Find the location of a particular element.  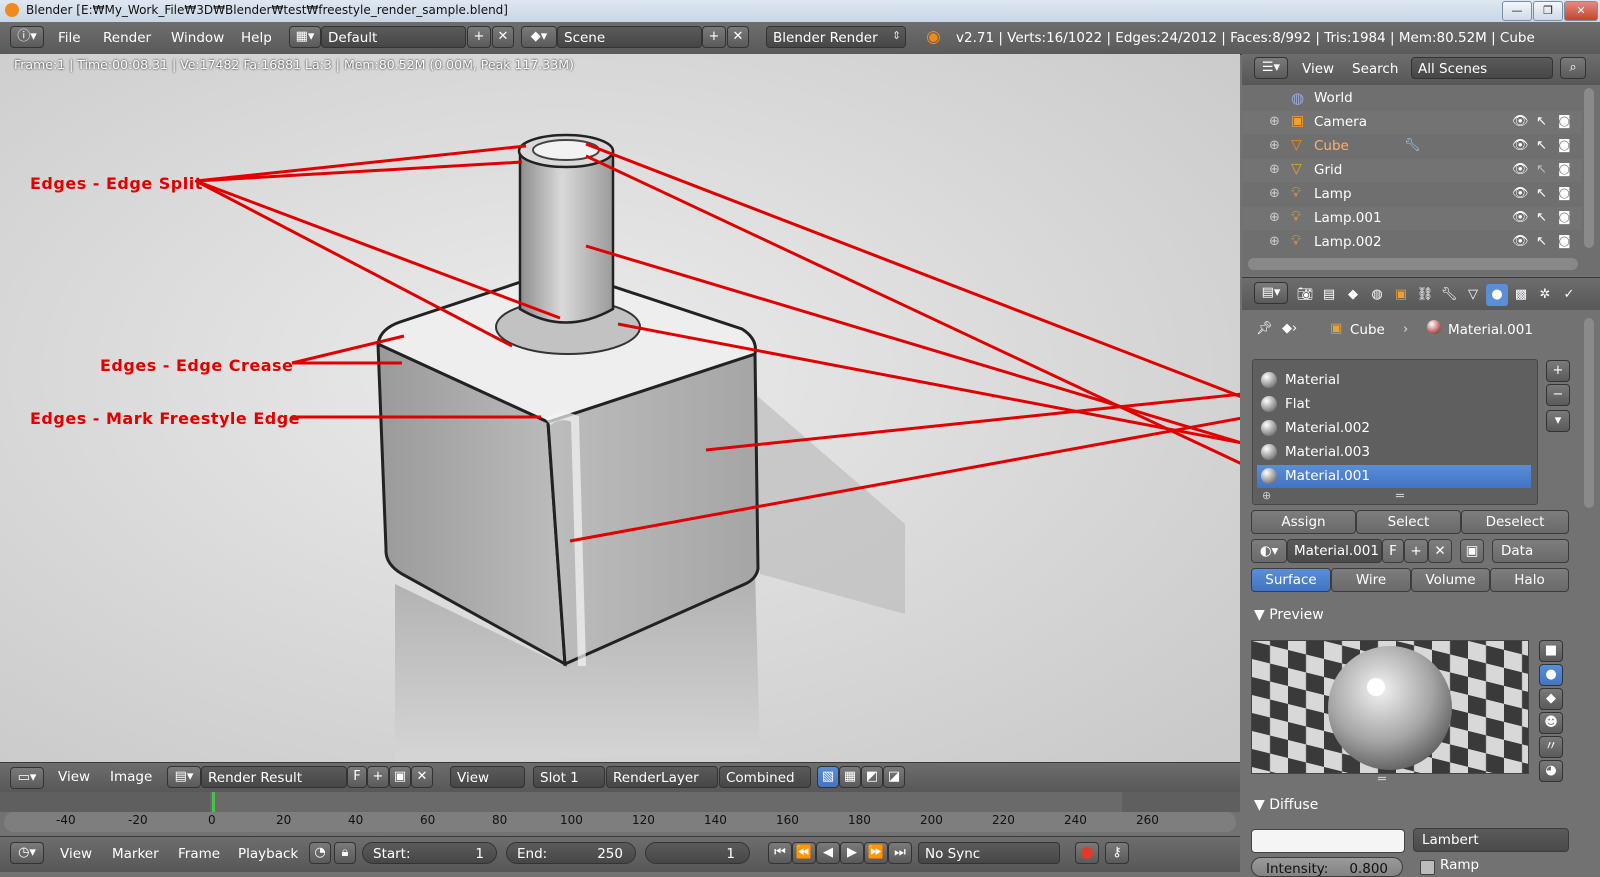

jump-end-icon: ⏭ is located at coordinates (900, 853).